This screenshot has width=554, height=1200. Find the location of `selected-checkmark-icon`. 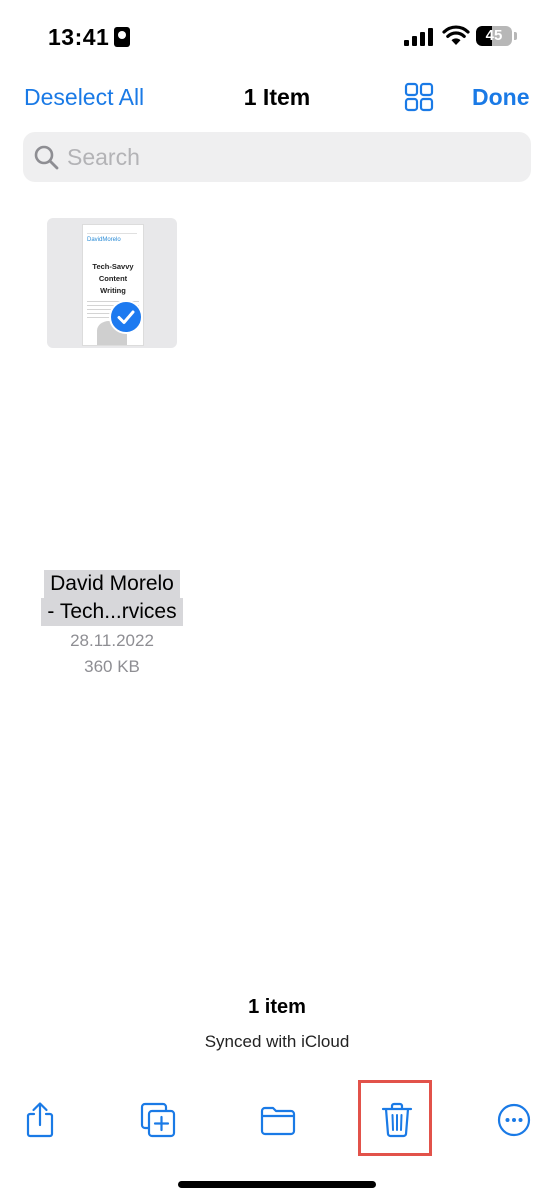

selected-checkmark-icon is located at coordinates (126, 317).